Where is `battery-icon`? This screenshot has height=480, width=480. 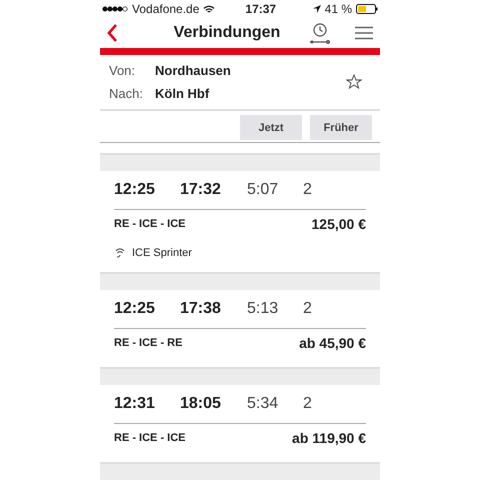
battery-icon is located at coordinates (367, 9).